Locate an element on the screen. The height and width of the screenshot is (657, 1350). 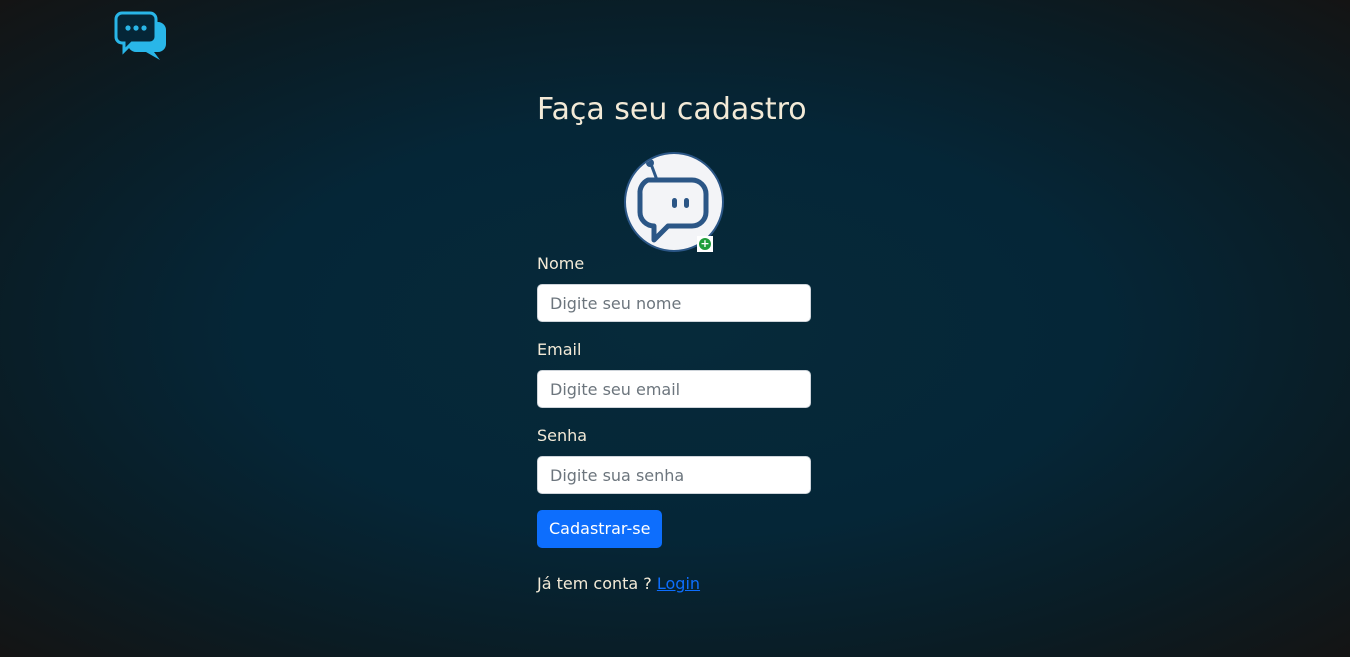
email-input is located at coordinates (674, 389).